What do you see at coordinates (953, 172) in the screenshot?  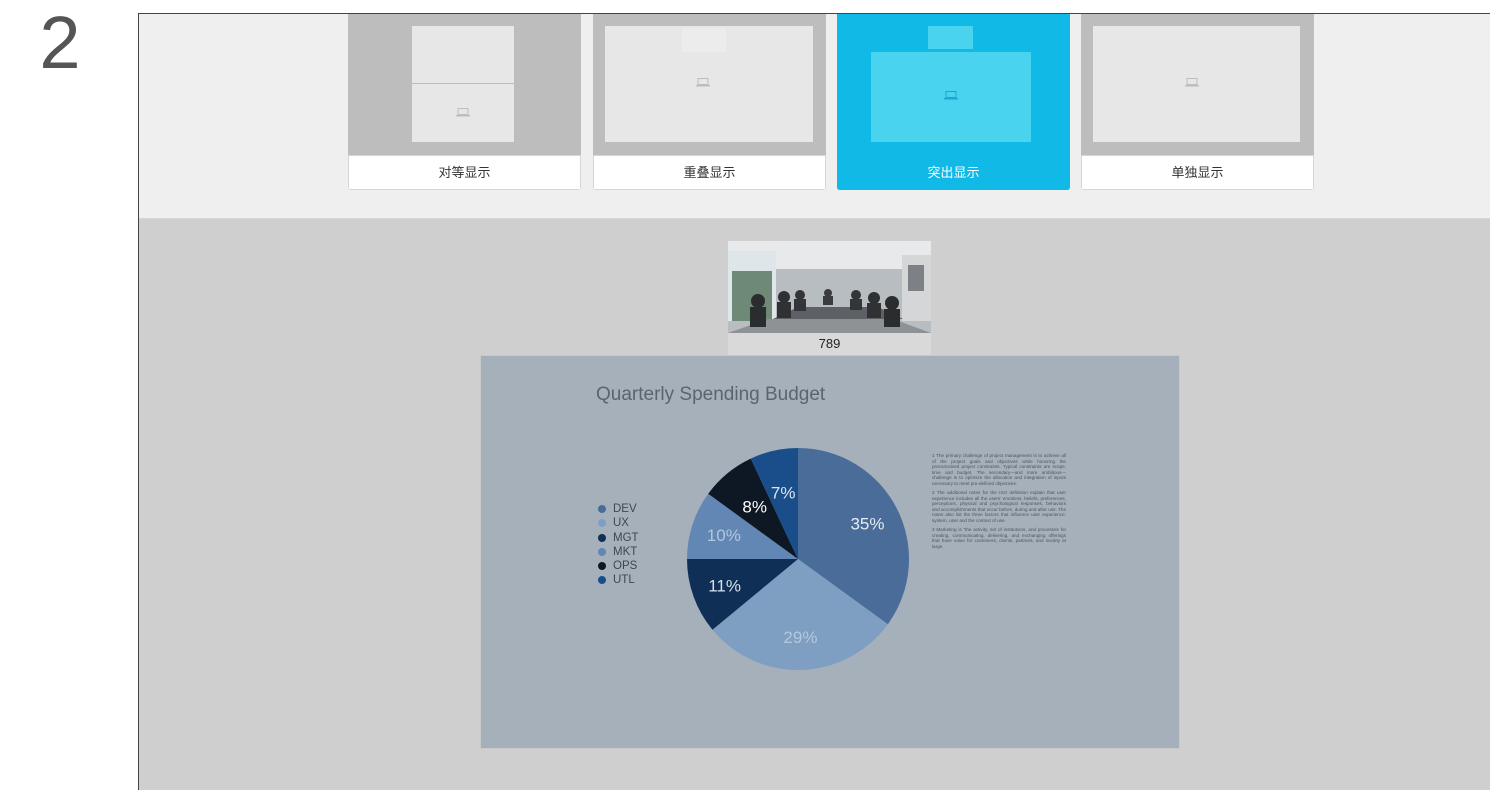 I see `layout-label: 突出显示` at bounding box center [953, 172].